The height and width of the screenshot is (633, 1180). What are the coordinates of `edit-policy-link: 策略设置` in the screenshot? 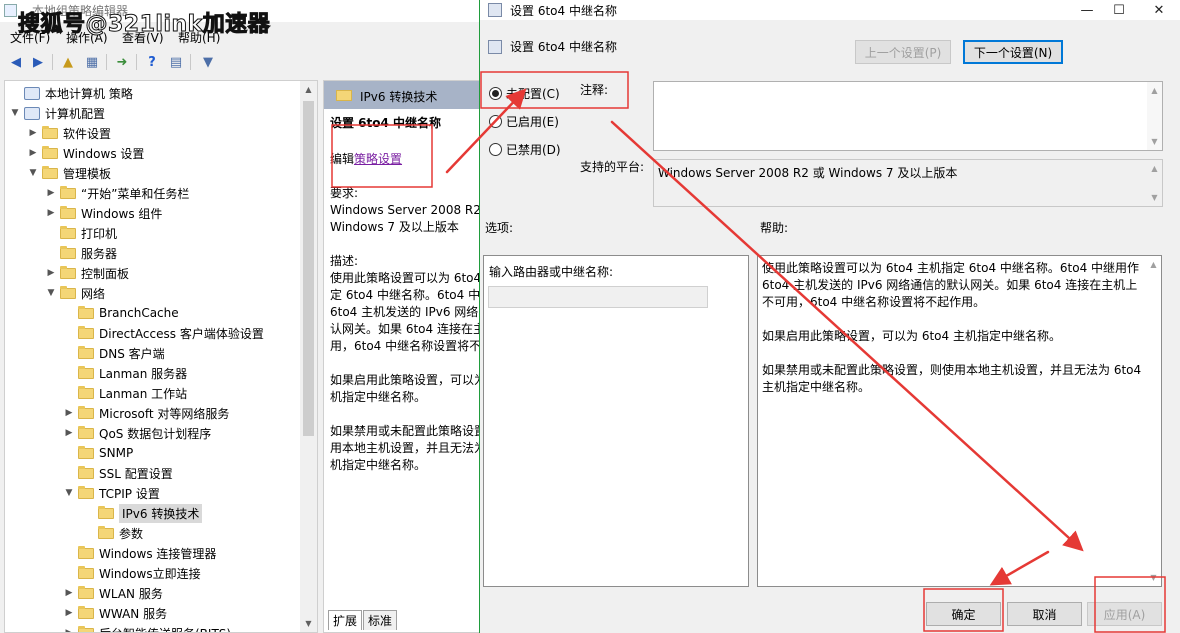 It's located at (378, 159).